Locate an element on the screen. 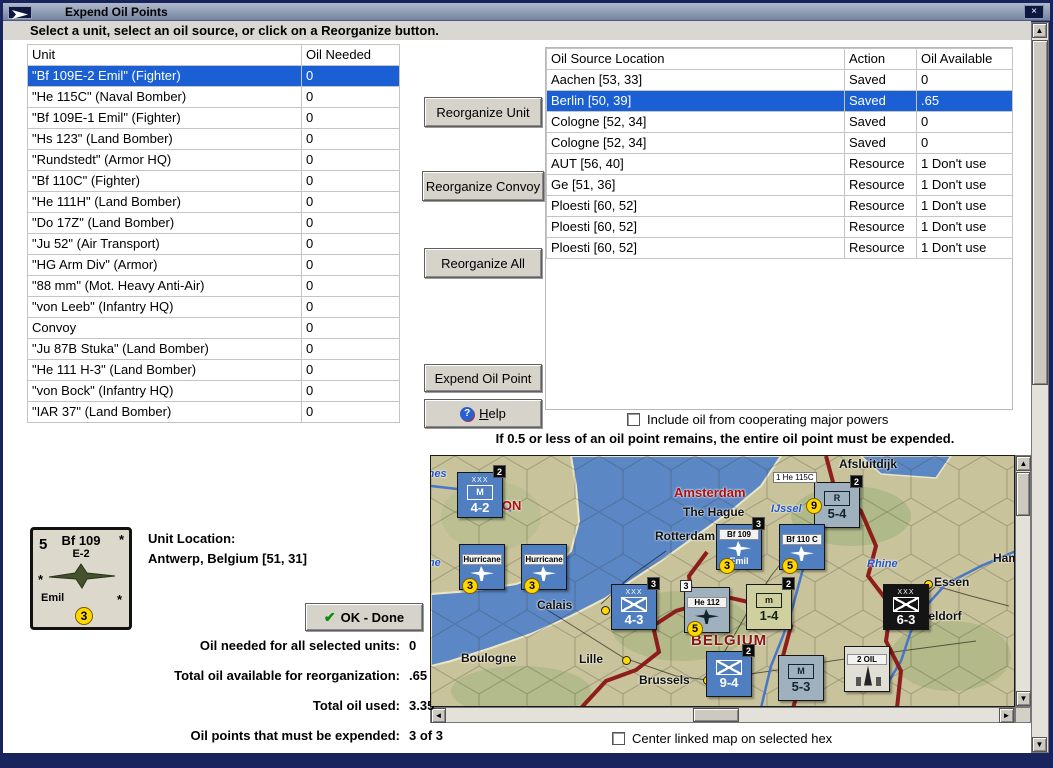  map-unit-counter: Bf 109 Emil 3 3 is located at coordinates (740, 545).